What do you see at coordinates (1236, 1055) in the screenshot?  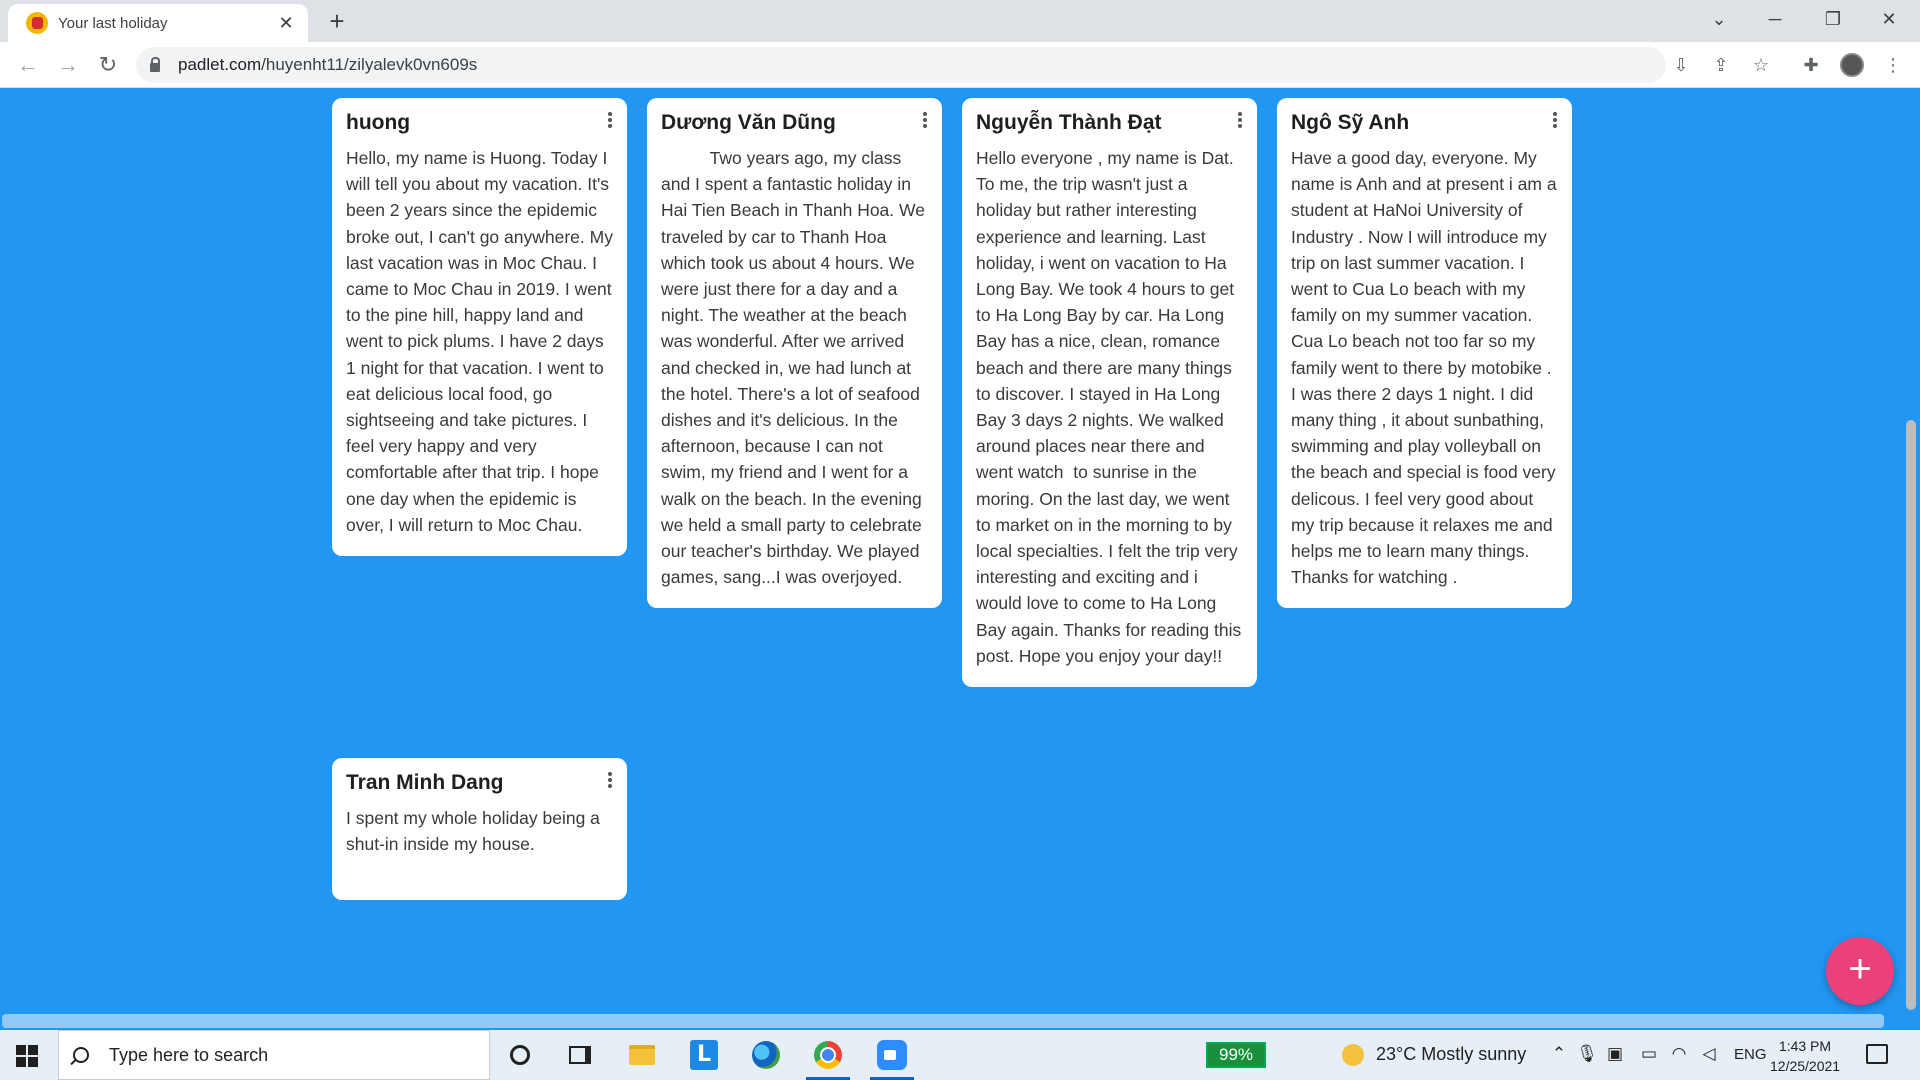 I see `battery-percentage: 99%` at bounding box center [1236, 1055].